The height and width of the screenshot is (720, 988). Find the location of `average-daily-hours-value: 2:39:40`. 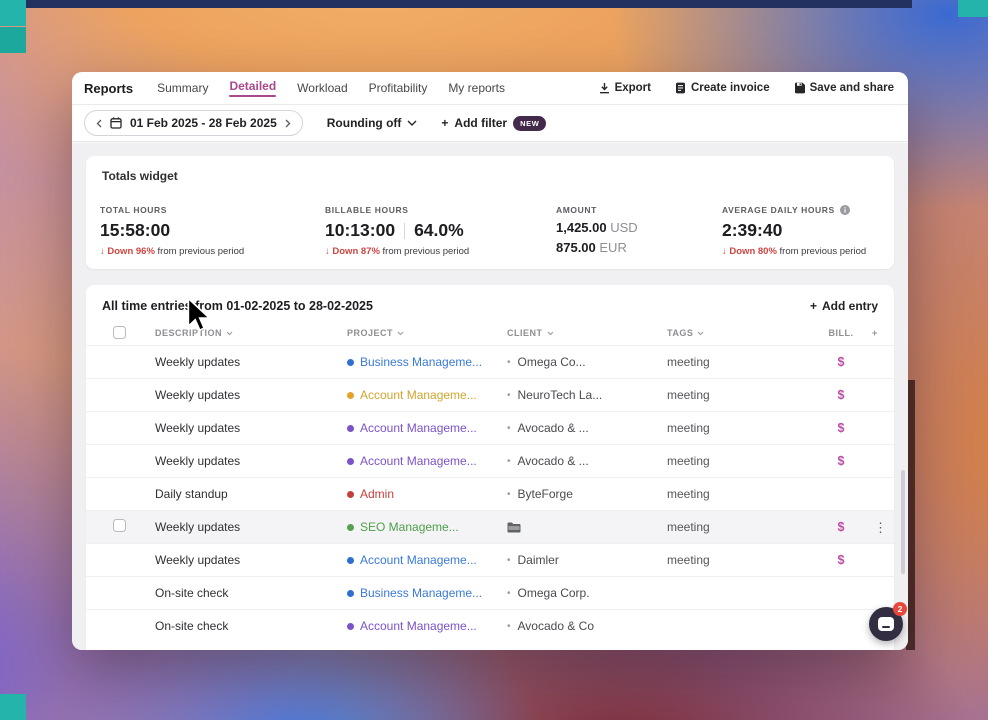

average-daily-hours-value: 2:39:40 is located at coordinates (752, 230).